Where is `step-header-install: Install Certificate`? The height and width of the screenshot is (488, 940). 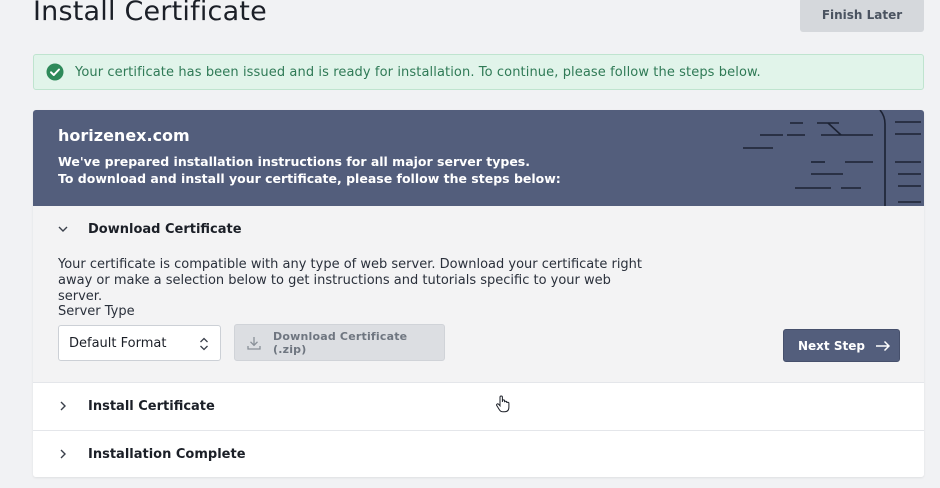 step-header-install: Install Certificate is located at coordinates (478, 406).